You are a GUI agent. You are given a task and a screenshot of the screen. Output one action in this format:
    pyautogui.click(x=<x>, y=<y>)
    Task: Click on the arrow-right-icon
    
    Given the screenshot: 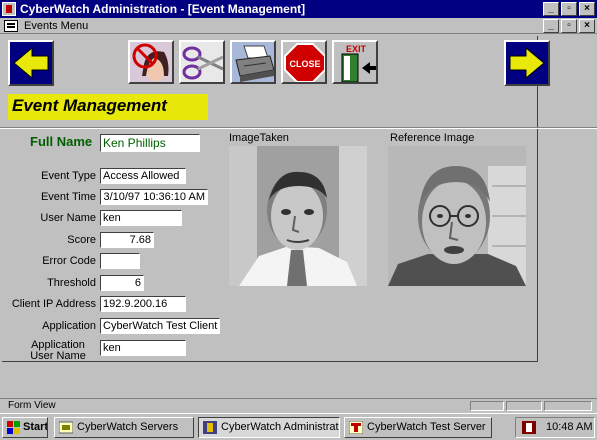 What is the action you would take?
    pyautogui.click(x=527, y=63)
    